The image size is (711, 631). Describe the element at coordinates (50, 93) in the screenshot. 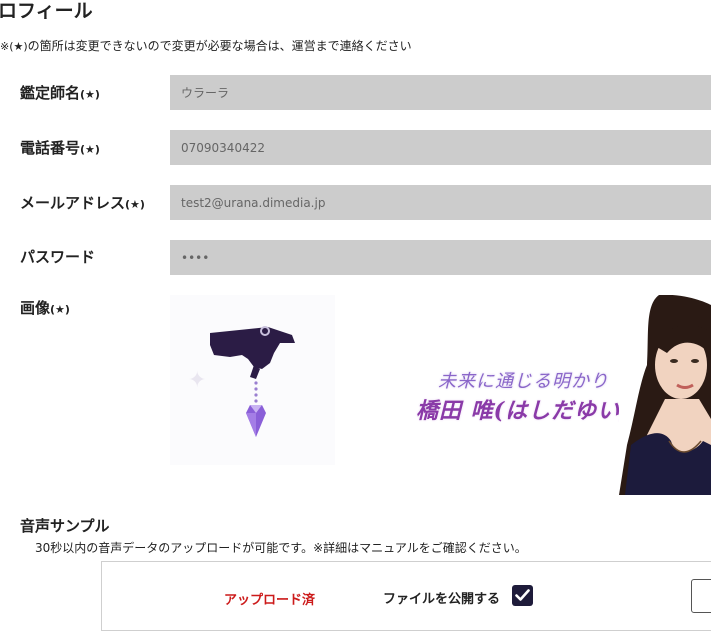

I see `field-label-text: 鑑定師名` at that location.